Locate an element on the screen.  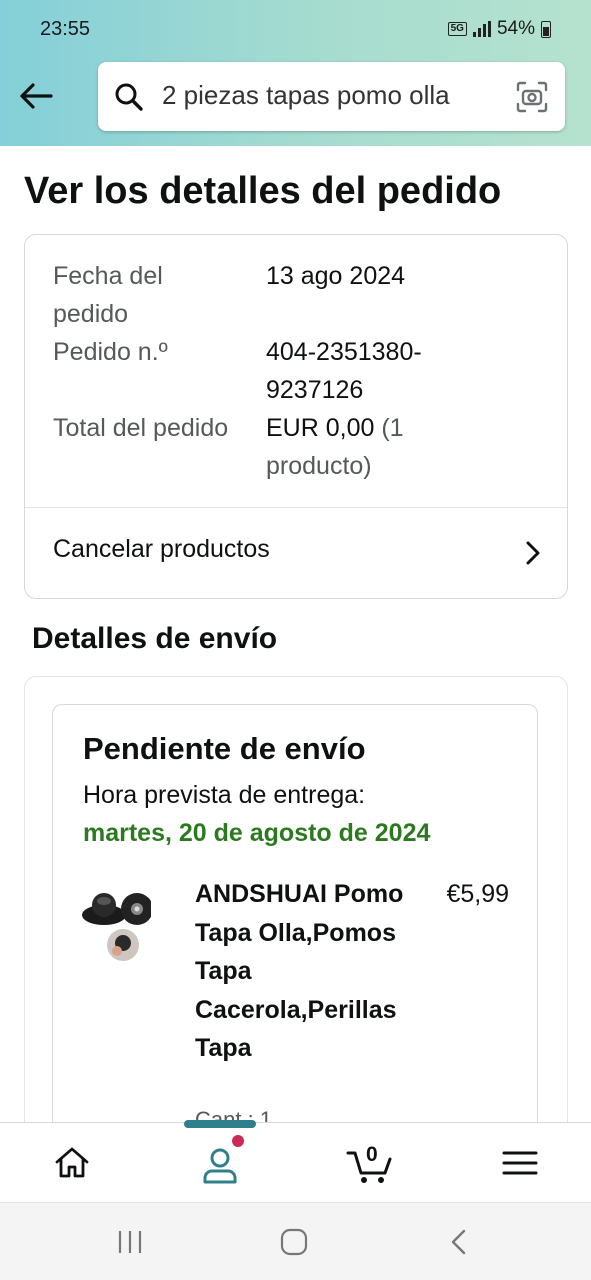
network-icon: 5G is located at coordinates (457, 29).